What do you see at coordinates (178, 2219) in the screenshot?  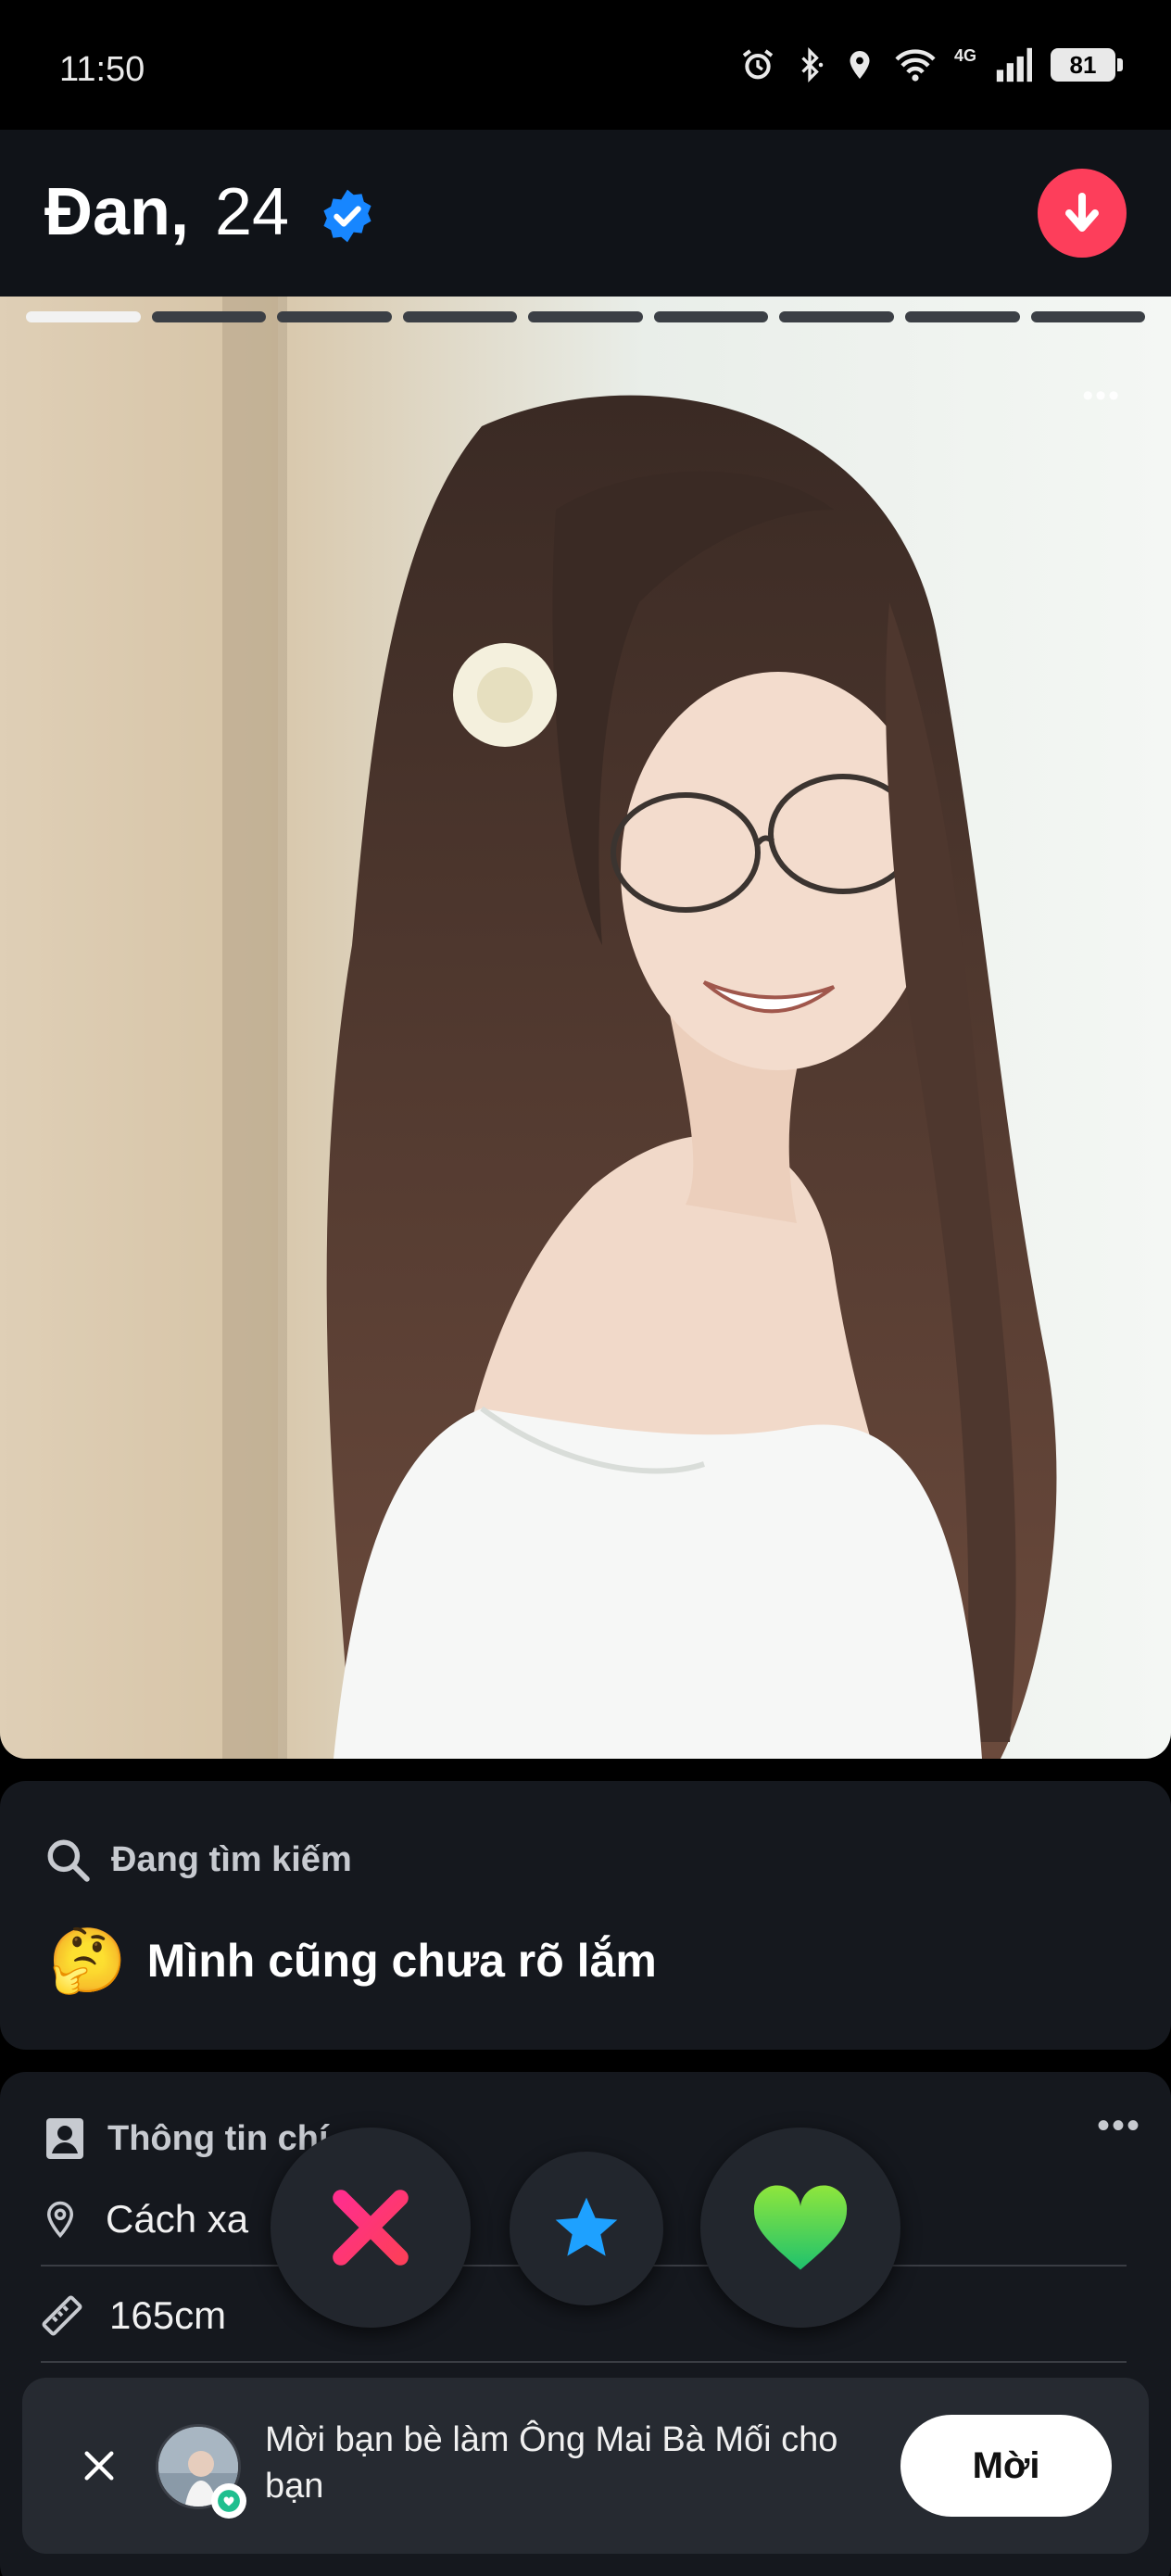 I see `distance-text: Cách xa` at bounding box center [178, 2219].